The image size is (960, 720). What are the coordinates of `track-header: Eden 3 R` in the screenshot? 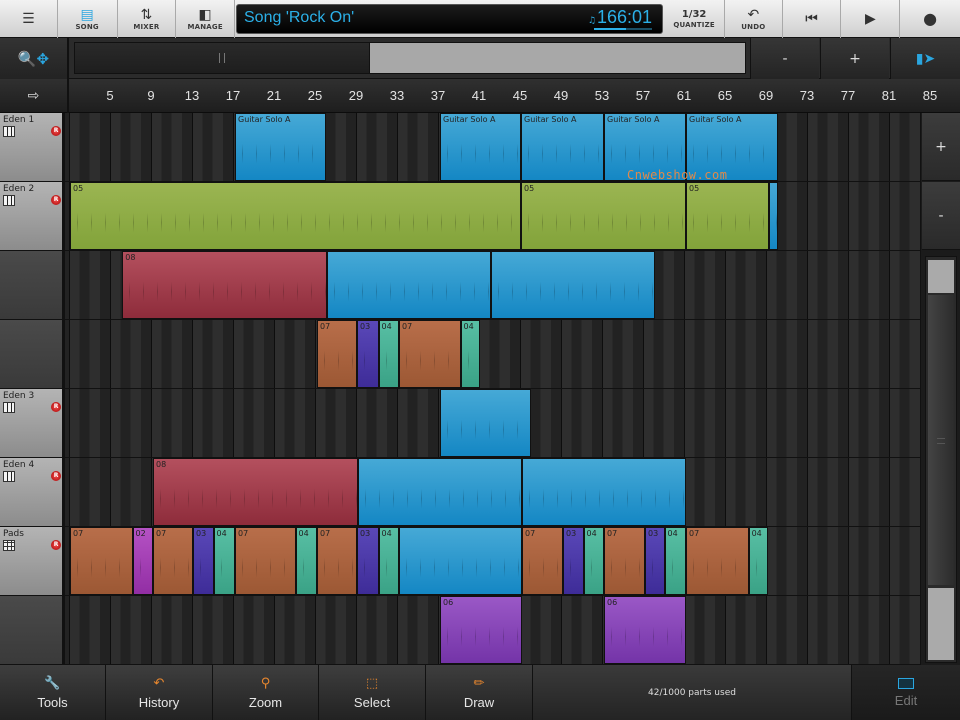 It's located at (32, 423).